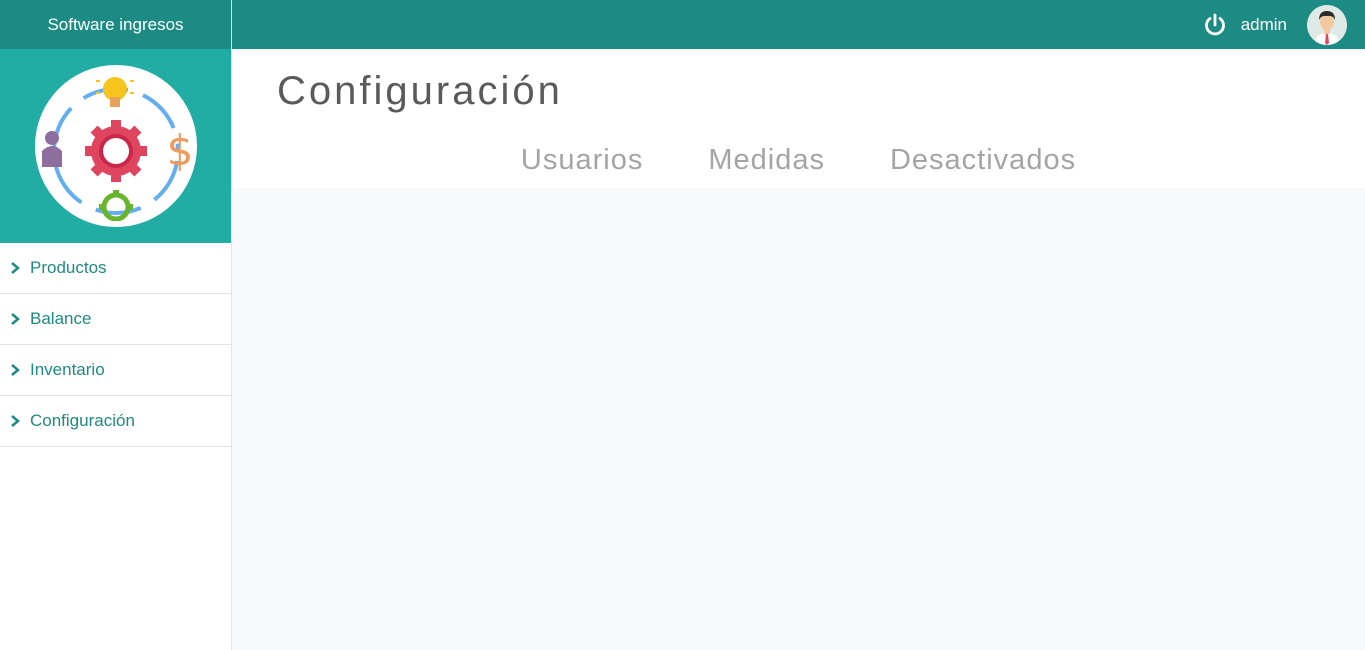 This screenshot has height=650, width=1365. I want to click on sidebar-item-label: Balance, so click(61, 318).